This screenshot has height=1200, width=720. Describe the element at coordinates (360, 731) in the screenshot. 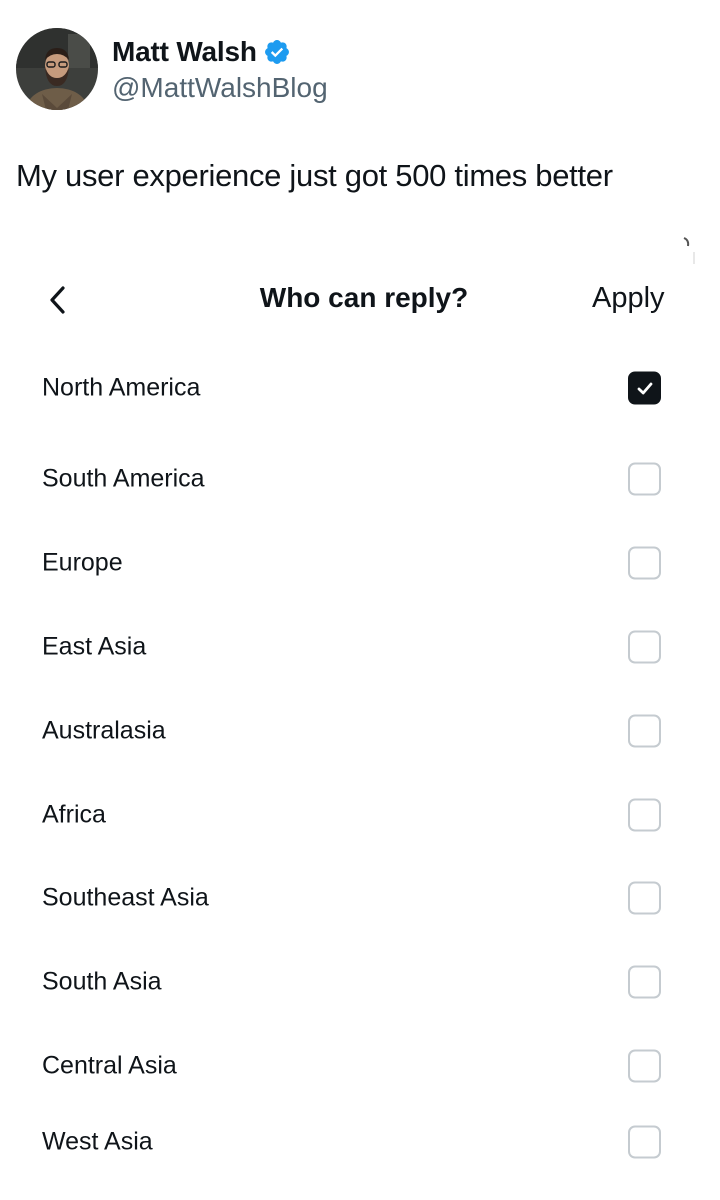

I see `region-option: Australasia` at that location.